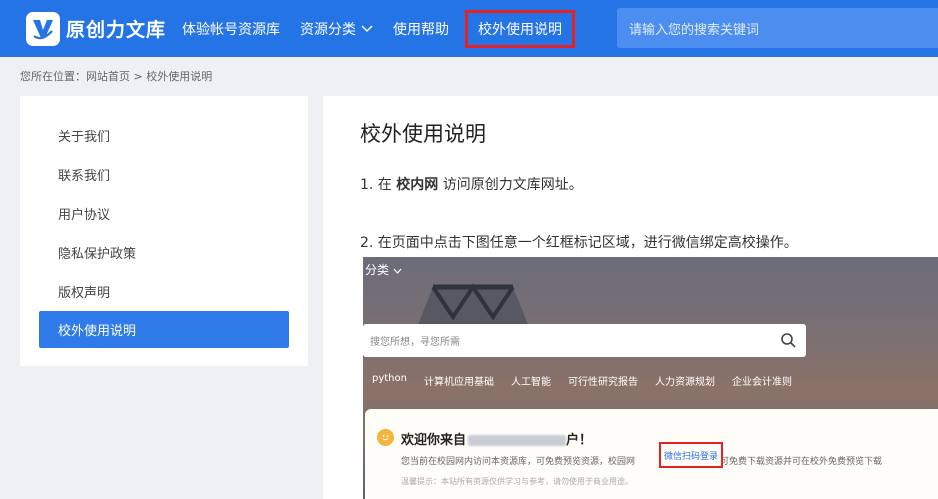 The image size is (938, 499). Describe the element at coordinates (179, 76) in the screenshot. I see `breadcrumb-current: 校外使用说明` at that location.